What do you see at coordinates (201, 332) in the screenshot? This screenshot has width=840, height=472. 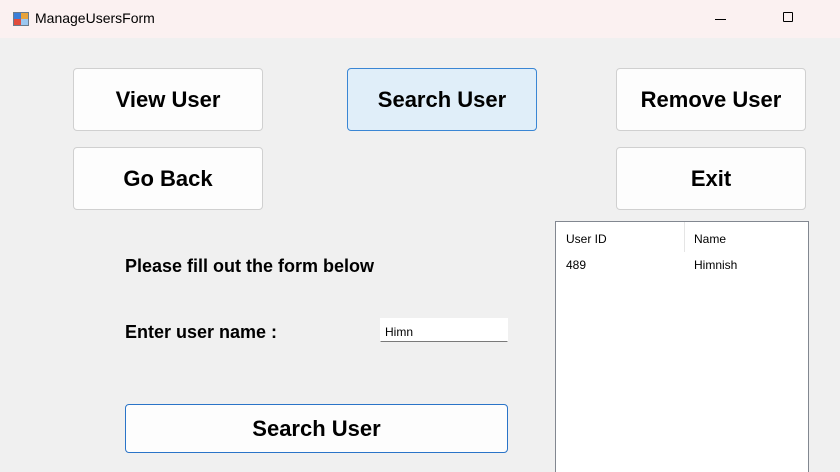 I see `username-label: Enter user name :` at bounding box center [201, 332].